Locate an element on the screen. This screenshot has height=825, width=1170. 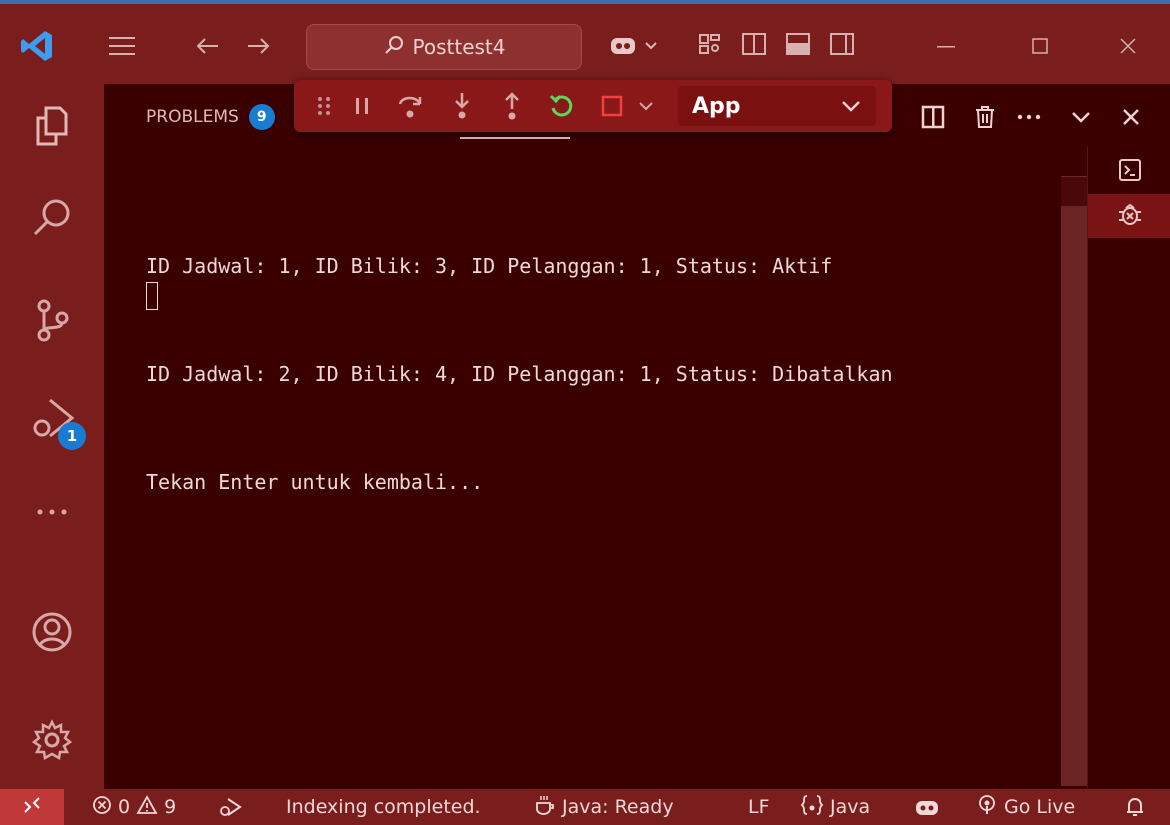
more-views-icon is located at coordinates (52, 512).